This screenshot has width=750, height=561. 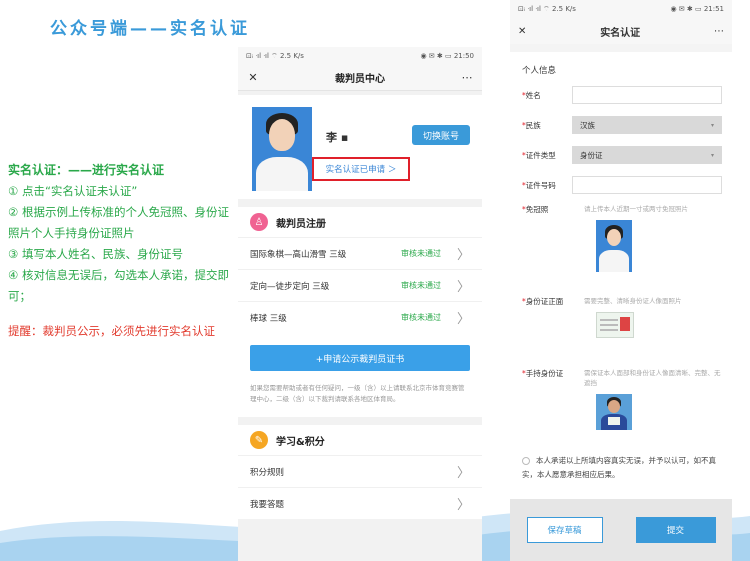 I want to click on ethnicity-row: *民族 汉族 ▾, so click(x=621, y=125).